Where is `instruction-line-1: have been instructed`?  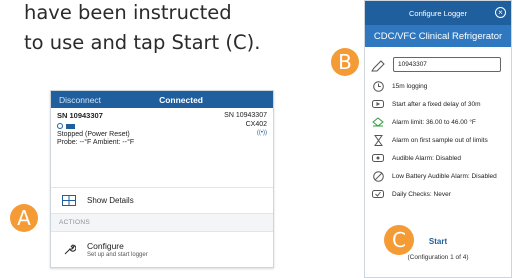 instruction-line-1: have been instructed is located at coordinates (128, 12).